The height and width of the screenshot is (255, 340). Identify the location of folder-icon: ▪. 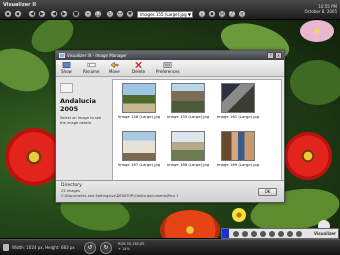
(18, 14).